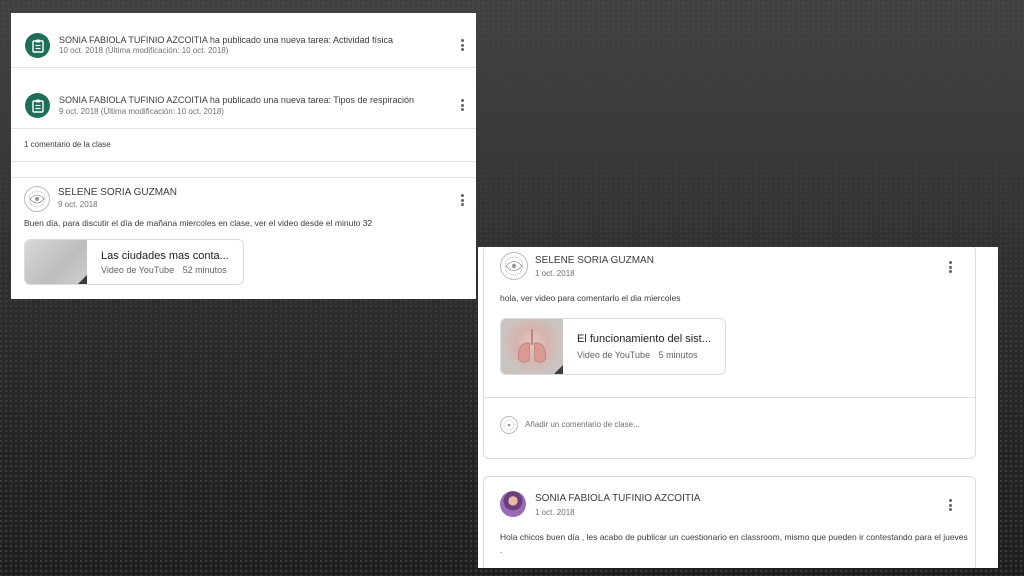 The width and height of the screenshot is (1024, 576). Describe the element at coordinates (78, 204) in the screenshot. I see `post-date: 9 oct. 2018` at that location.